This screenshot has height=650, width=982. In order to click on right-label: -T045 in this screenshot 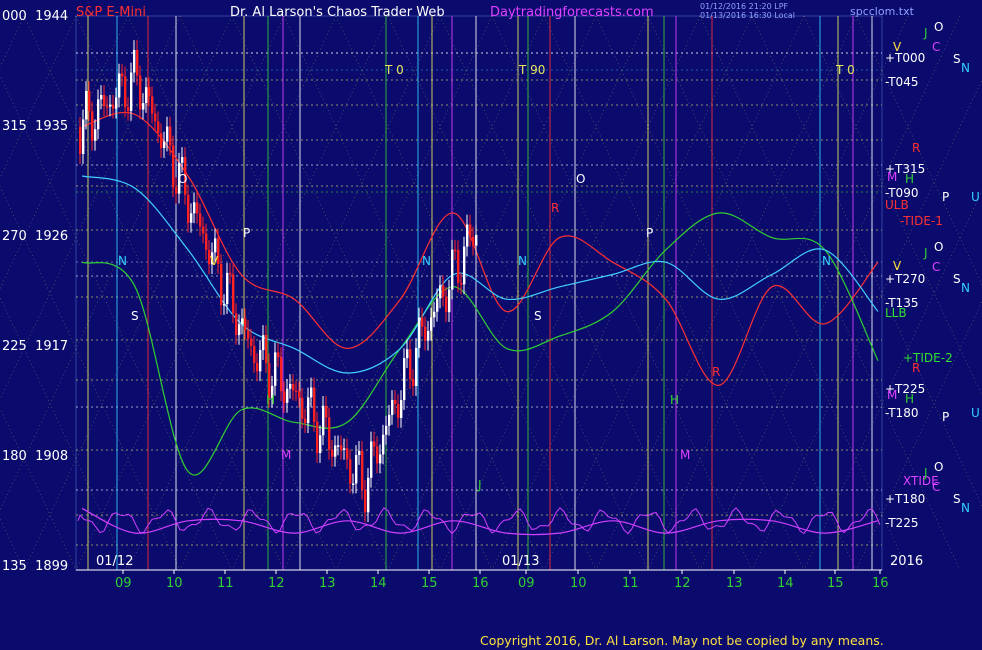, I will do `click(902, 82)`.